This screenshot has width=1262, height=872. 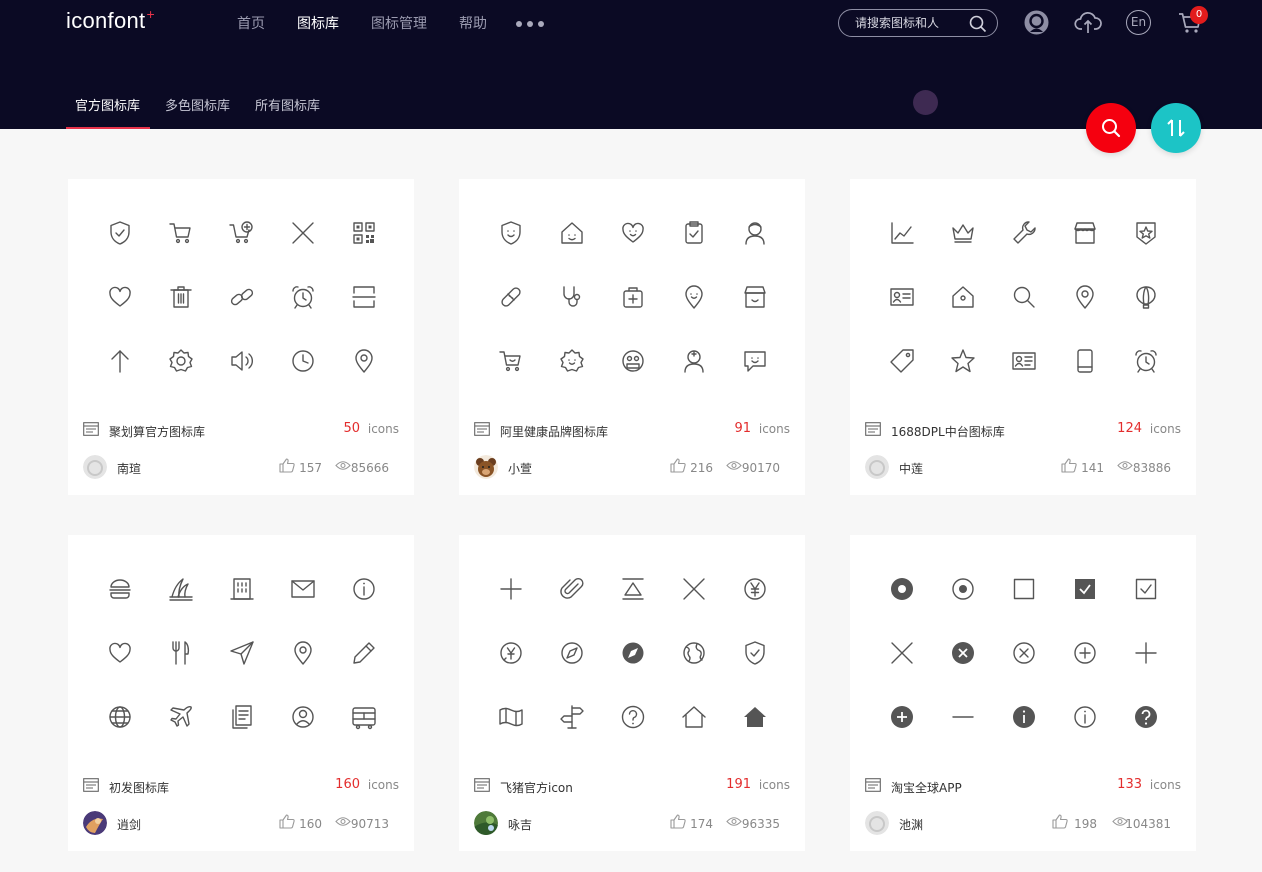 I want to click on doctor-icon, so click(x=755, y=233).